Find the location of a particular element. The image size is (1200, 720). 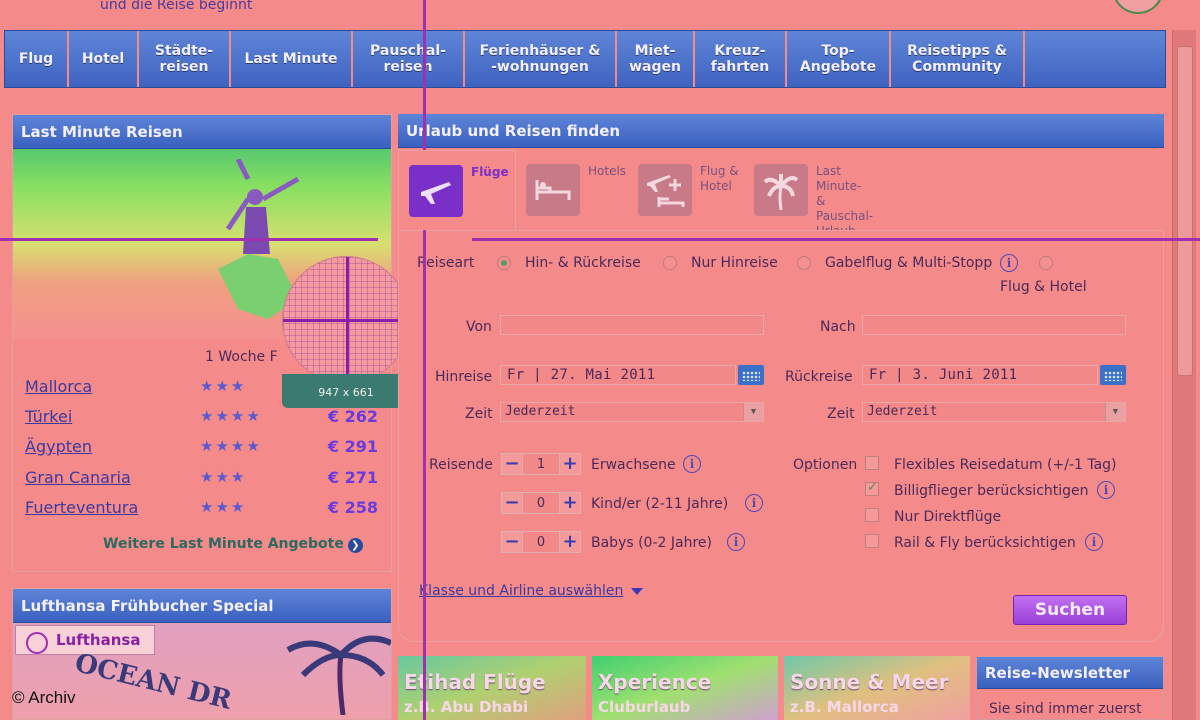

optionen-label: Optionen is located at coordinates (825, 465).